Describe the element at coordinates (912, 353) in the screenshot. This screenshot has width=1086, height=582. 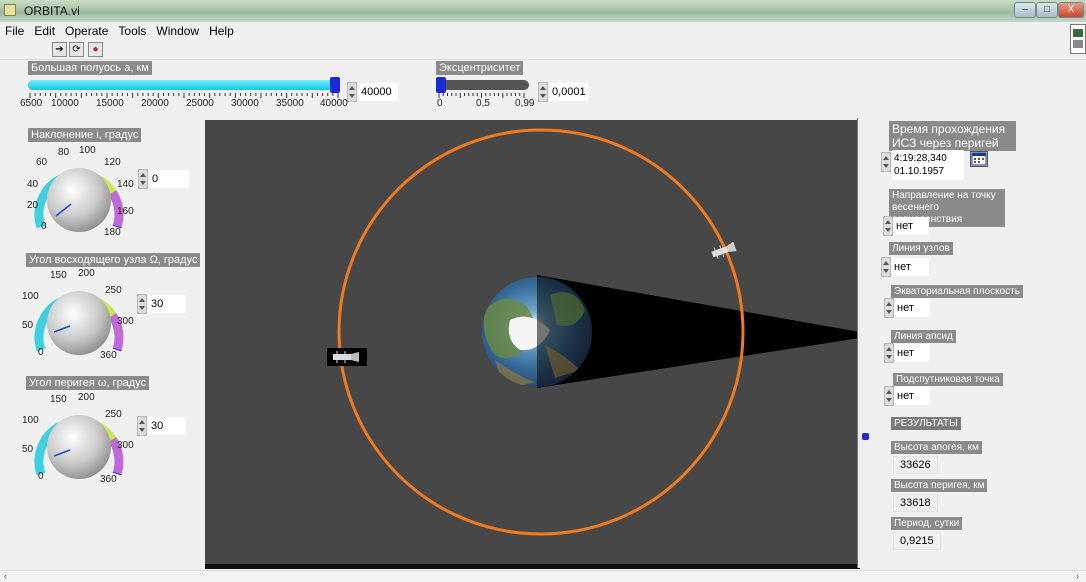
I see `line-of-apsides-value: нет` at that location.